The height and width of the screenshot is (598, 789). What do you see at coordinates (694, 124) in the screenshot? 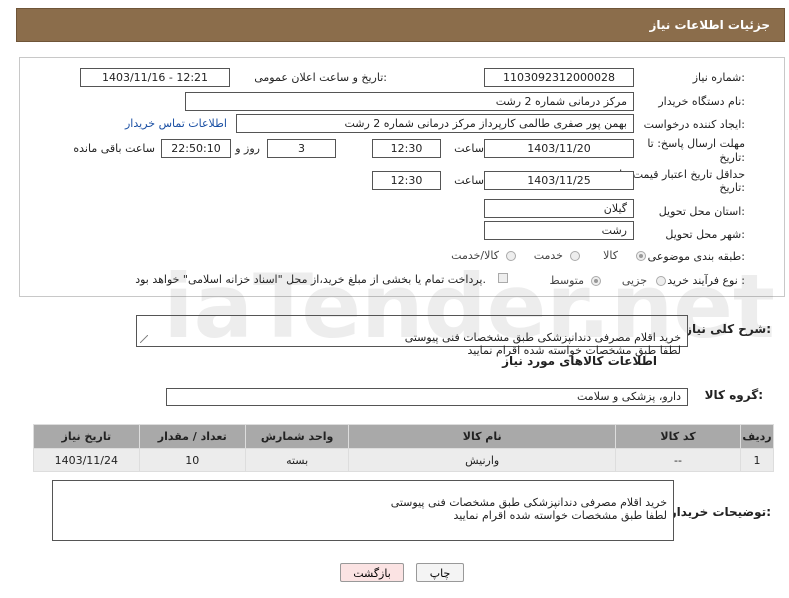
I see `creator-label: ایجاد کننده درخواست:` at bounding box center [694, 124].